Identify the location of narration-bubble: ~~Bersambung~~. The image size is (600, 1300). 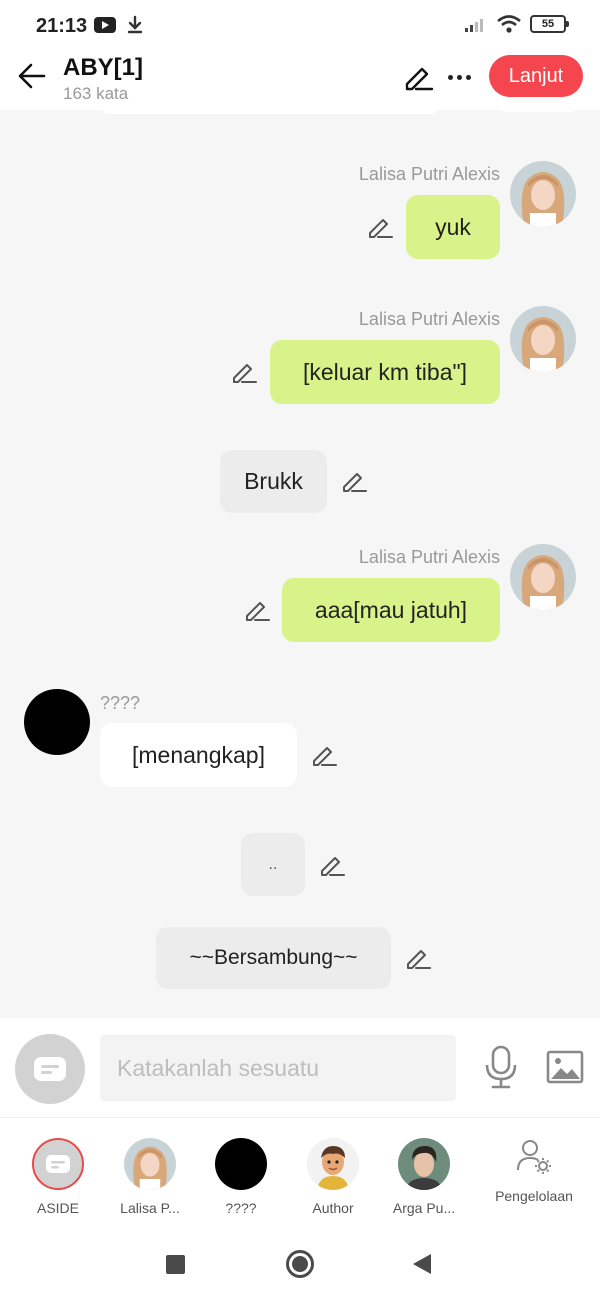
(273, 958).